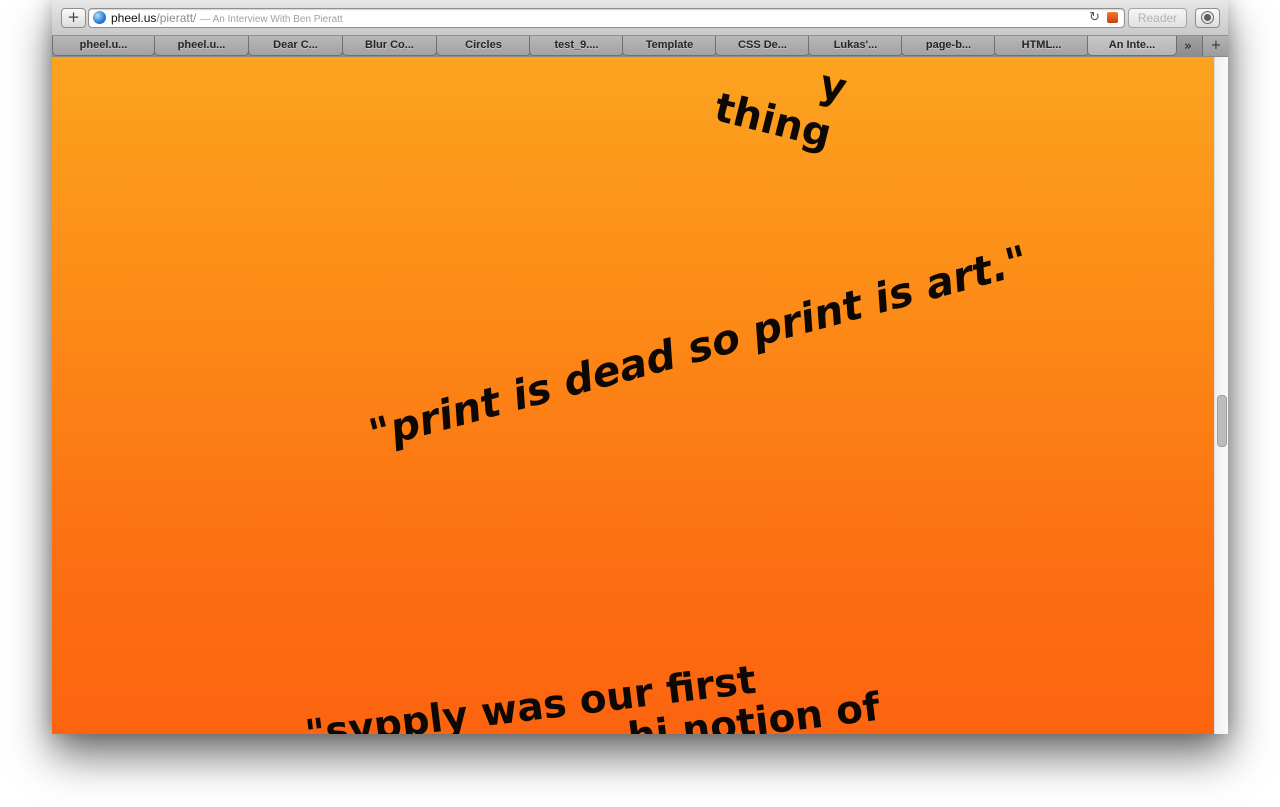 This screenshot has width=1280, height=807. What do you see at coordinates (176, 18) in the screenshot?
I see `url-path: /pieratt/` at bounding box center [176, 18].